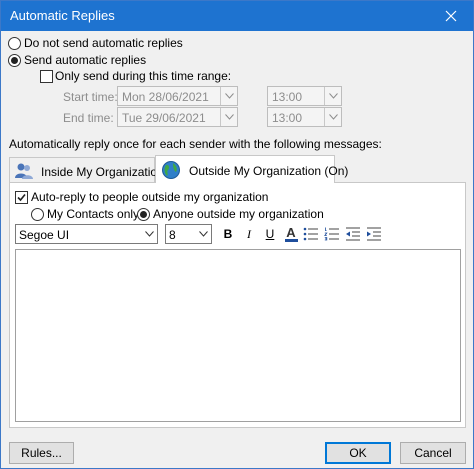  What do you see at coordinates (46, 76) in the screenshot?
I see `time-range-checkbox` at bounding box center [46, 76].